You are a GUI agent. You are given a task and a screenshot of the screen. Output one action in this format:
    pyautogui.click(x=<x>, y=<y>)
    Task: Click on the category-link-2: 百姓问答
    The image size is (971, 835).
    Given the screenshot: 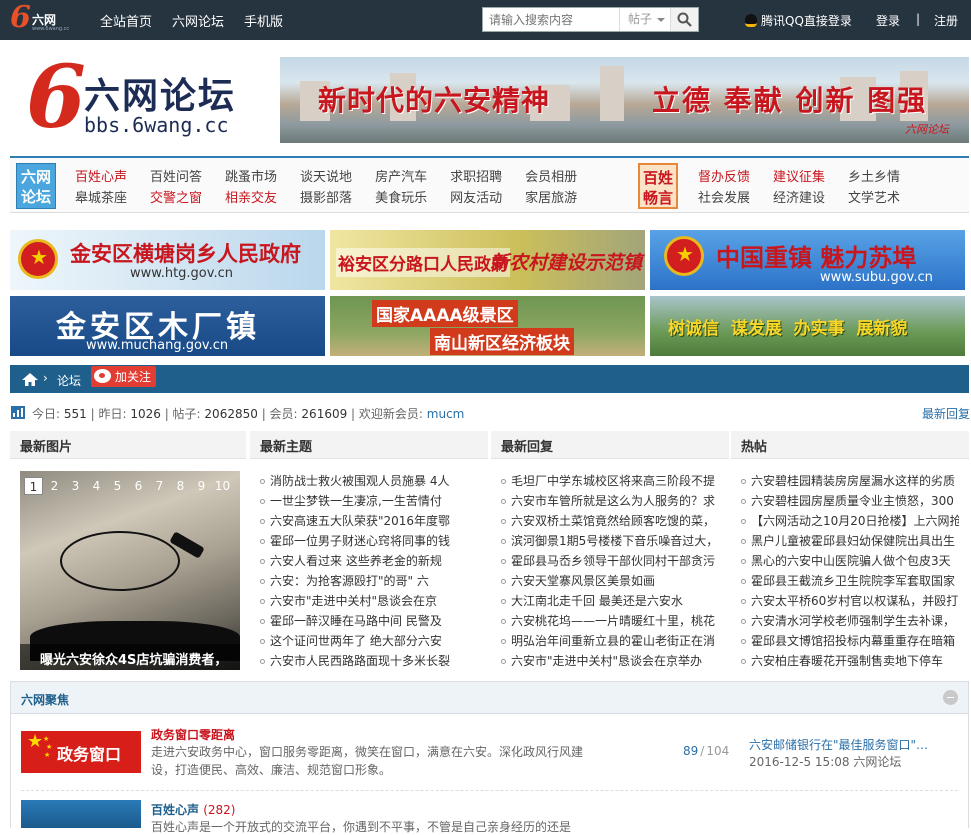 What is the action you would take?
    pyautogui.click(x=176, y=176)
    